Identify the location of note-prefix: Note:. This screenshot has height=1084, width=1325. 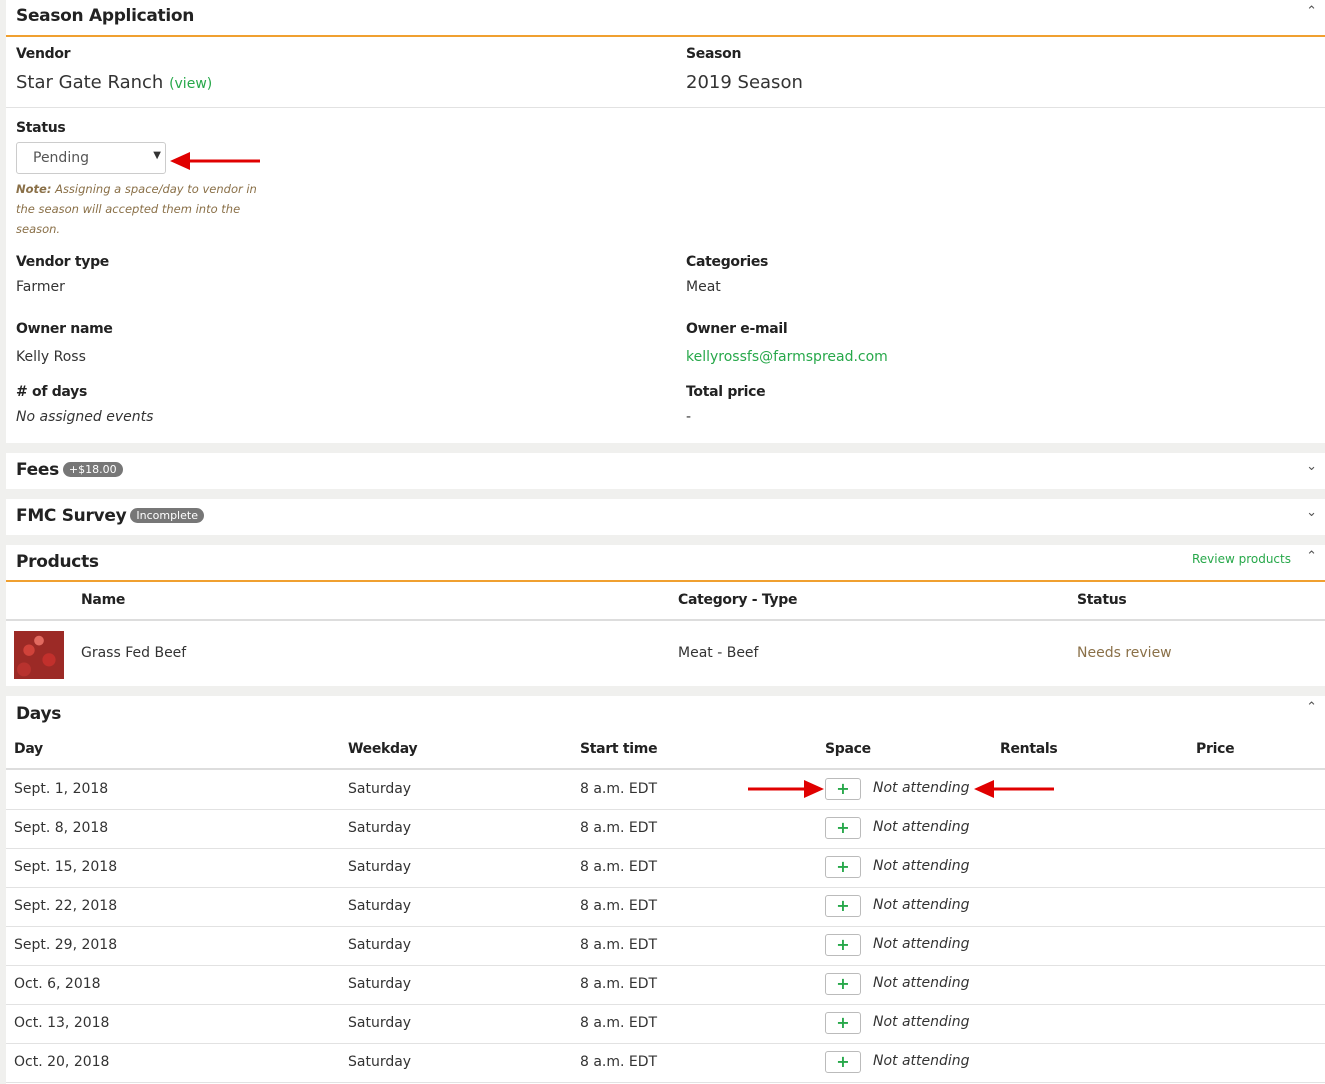
(34, 189).